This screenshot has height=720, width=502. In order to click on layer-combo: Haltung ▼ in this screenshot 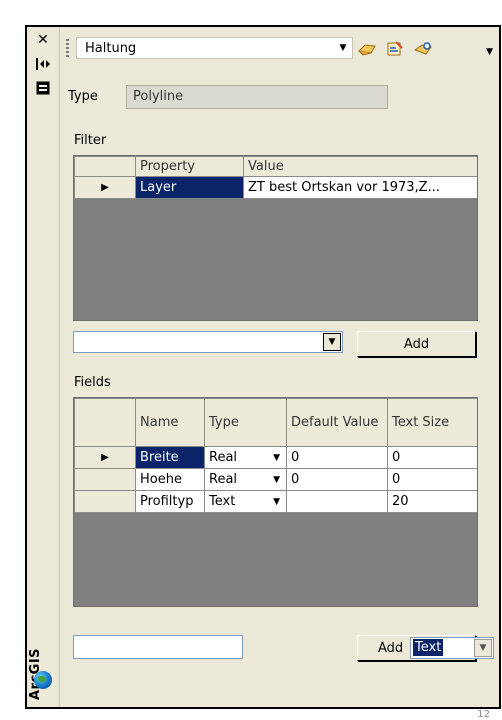, I will do `click(214, 48)`.